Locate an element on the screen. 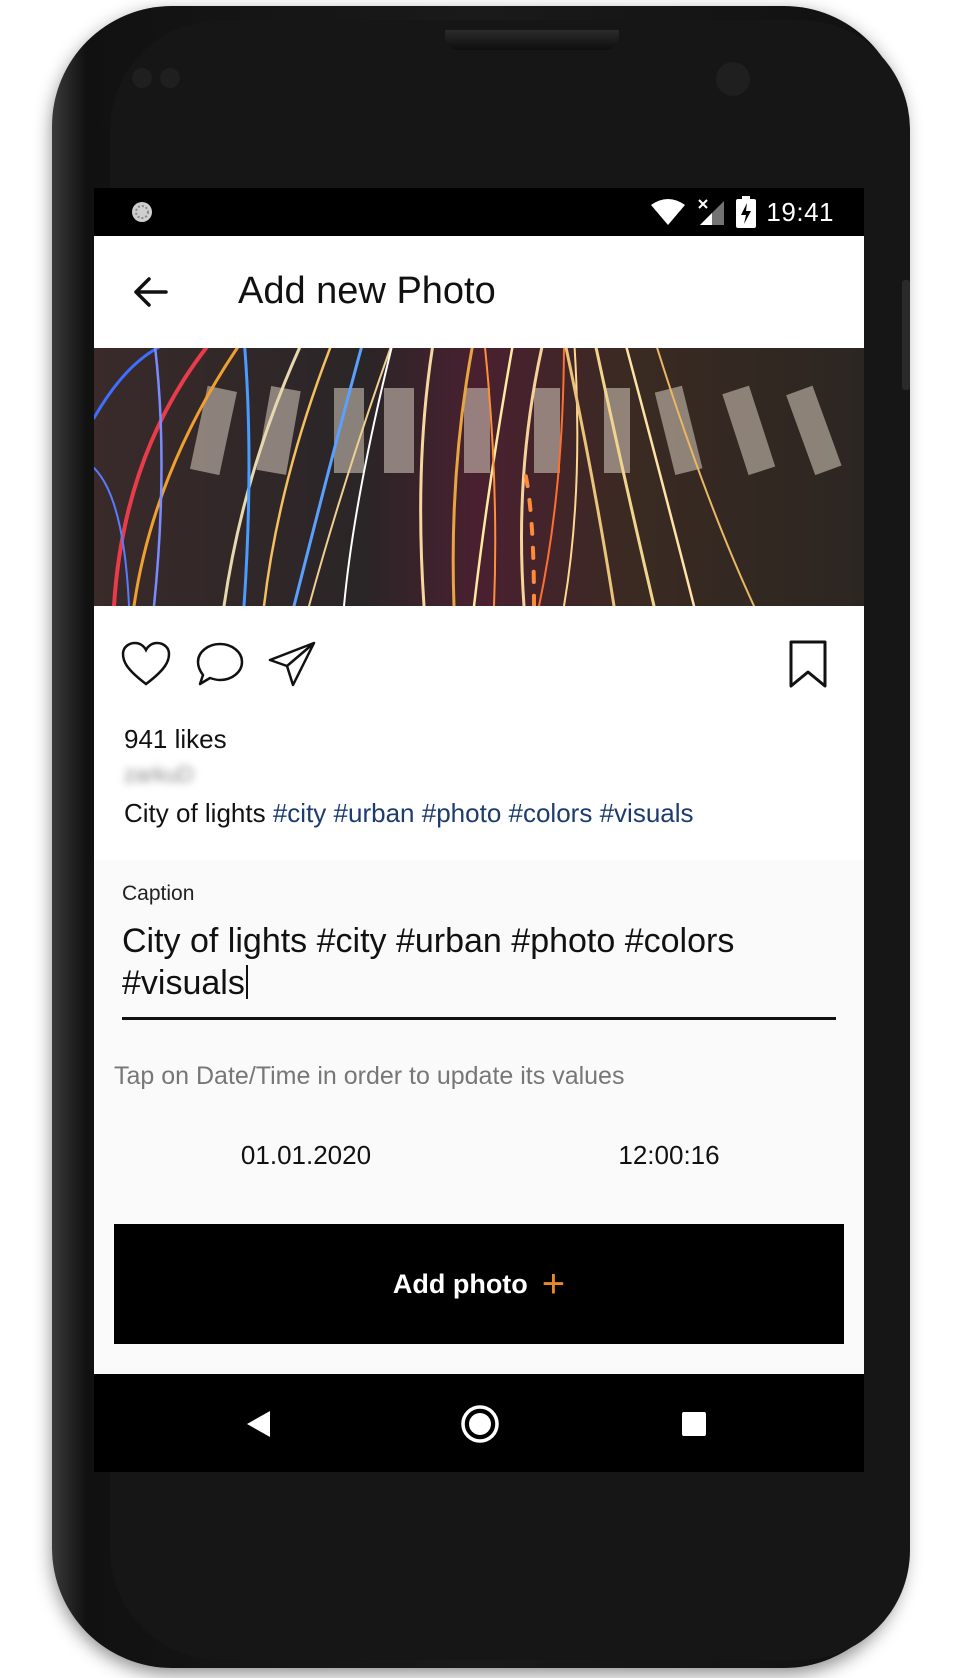 This screenshot has width=958, height=1678. bookmark-button is located at coordinates (808, 664).